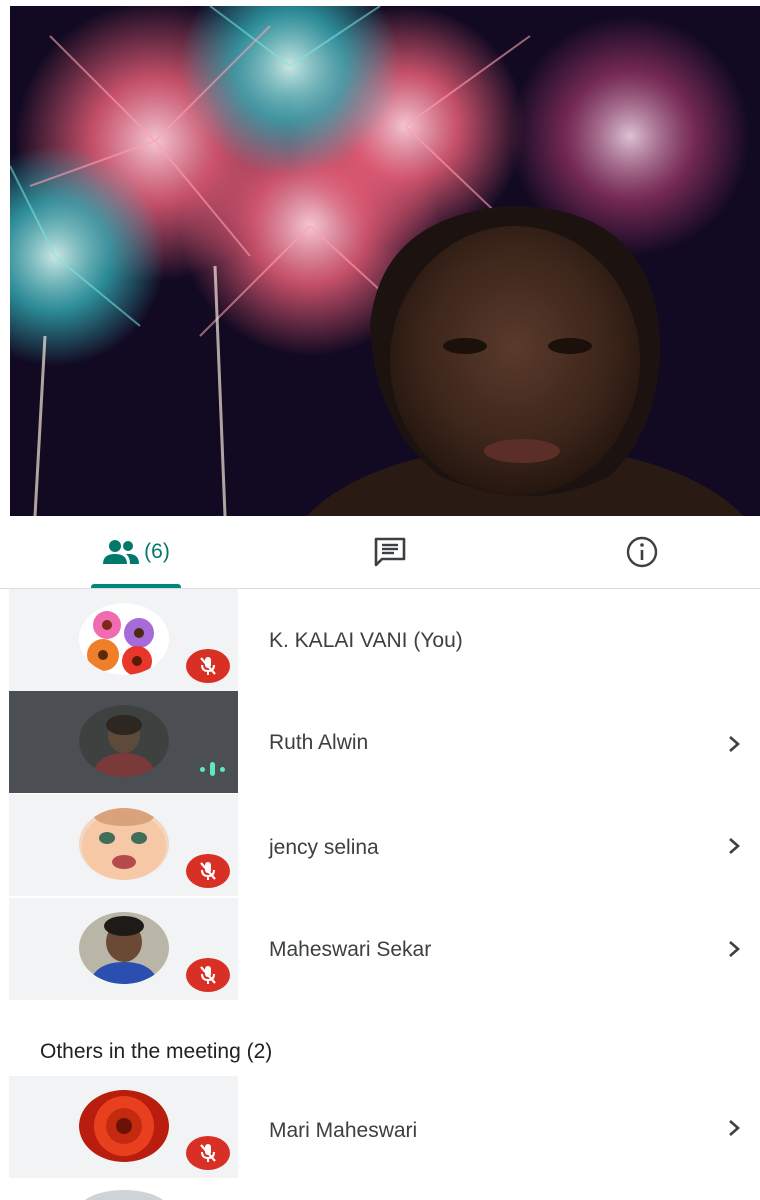 This screenshot has height=1200, width=760. I want to click on participant-name: Maheswari Sekar, so click(350, 950).